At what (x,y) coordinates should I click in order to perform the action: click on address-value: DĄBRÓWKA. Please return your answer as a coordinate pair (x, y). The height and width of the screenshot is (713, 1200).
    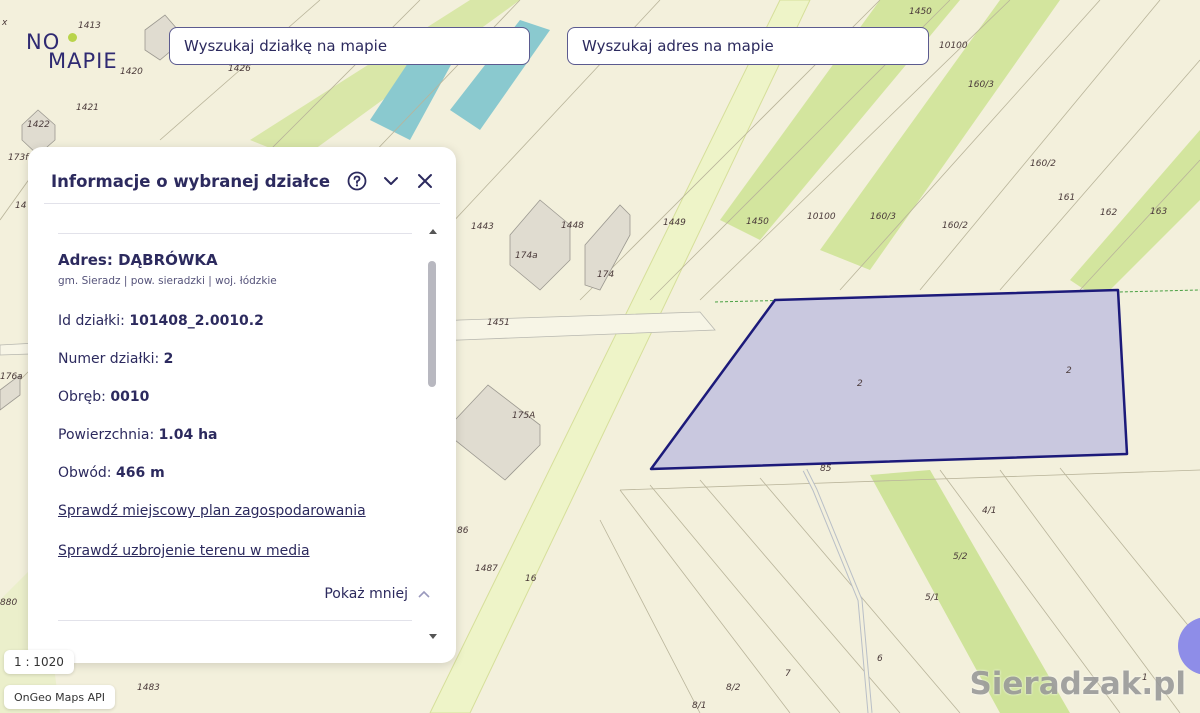
    Looking at the image, I should click on (168, 260).